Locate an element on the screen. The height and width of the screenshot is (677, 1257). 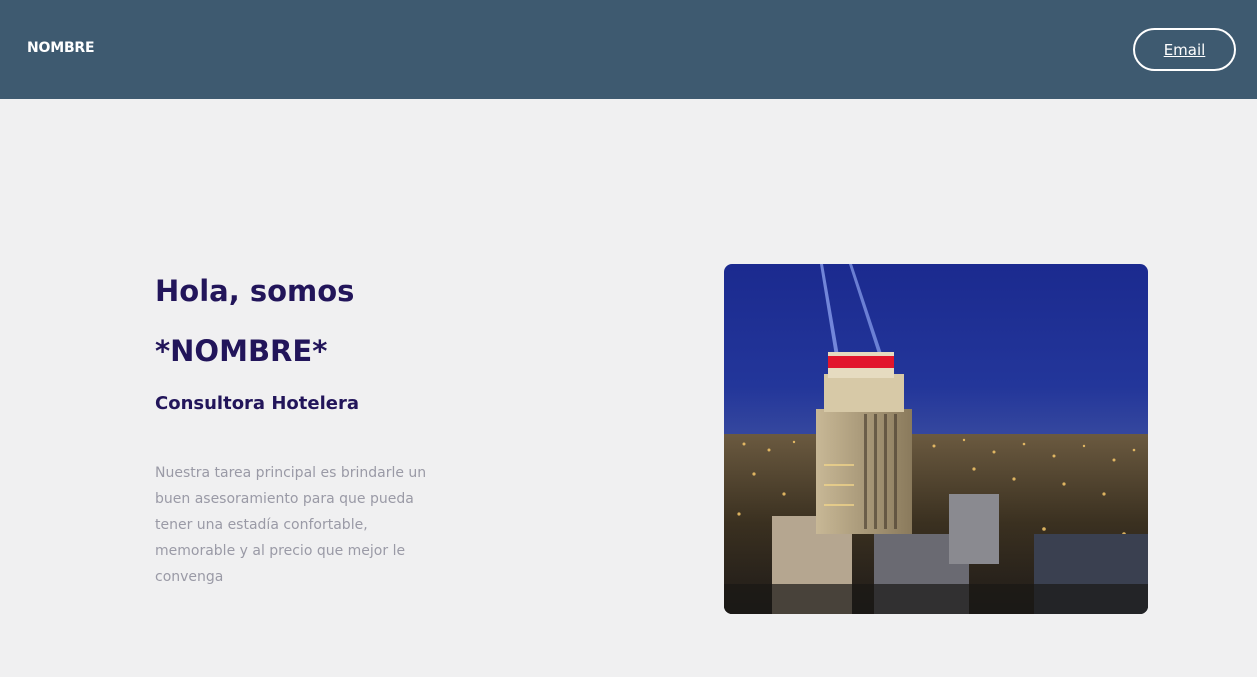
brand-name: NOMBRE is located at coordinates (61, 48).